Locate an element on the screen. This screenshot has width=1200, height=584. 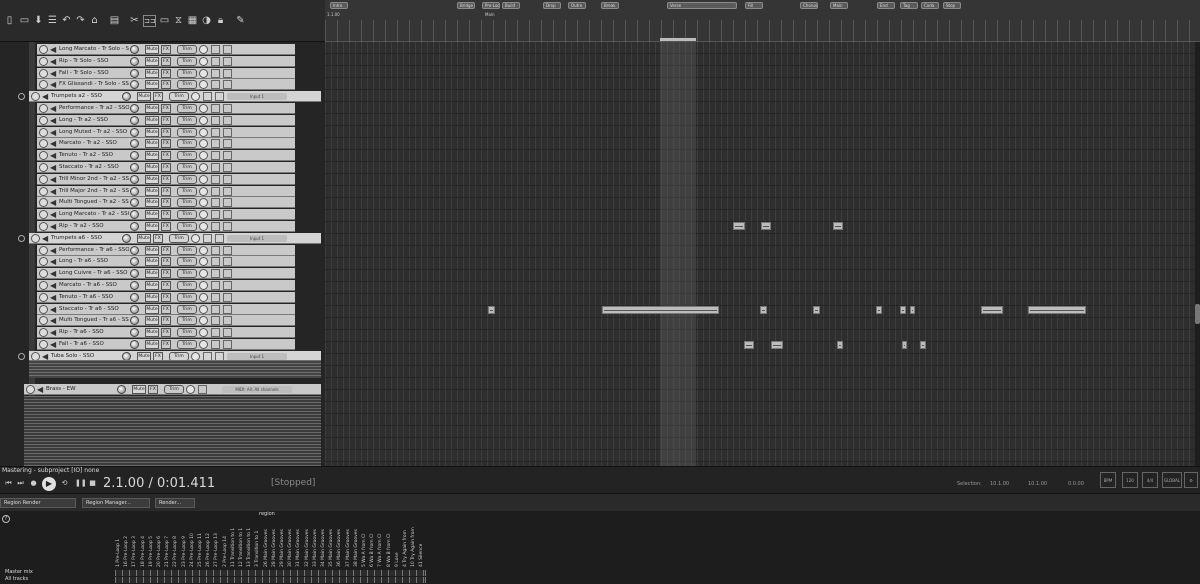
input-select: MIDI: All: All channels is located at coordinates (257, 389).